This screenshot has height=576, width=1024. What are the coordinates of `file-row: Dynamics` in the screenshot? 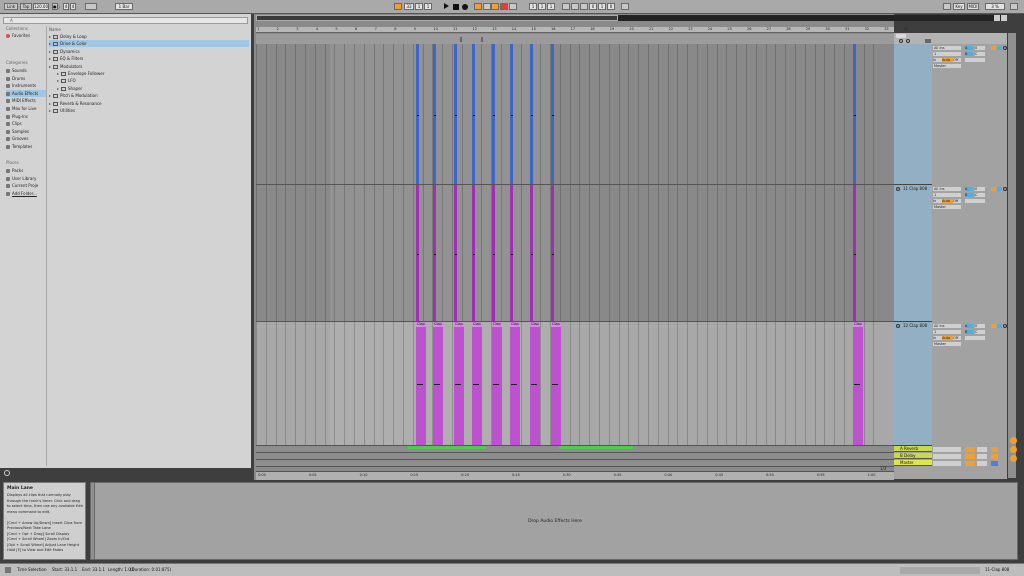 It's located at (149, 51).